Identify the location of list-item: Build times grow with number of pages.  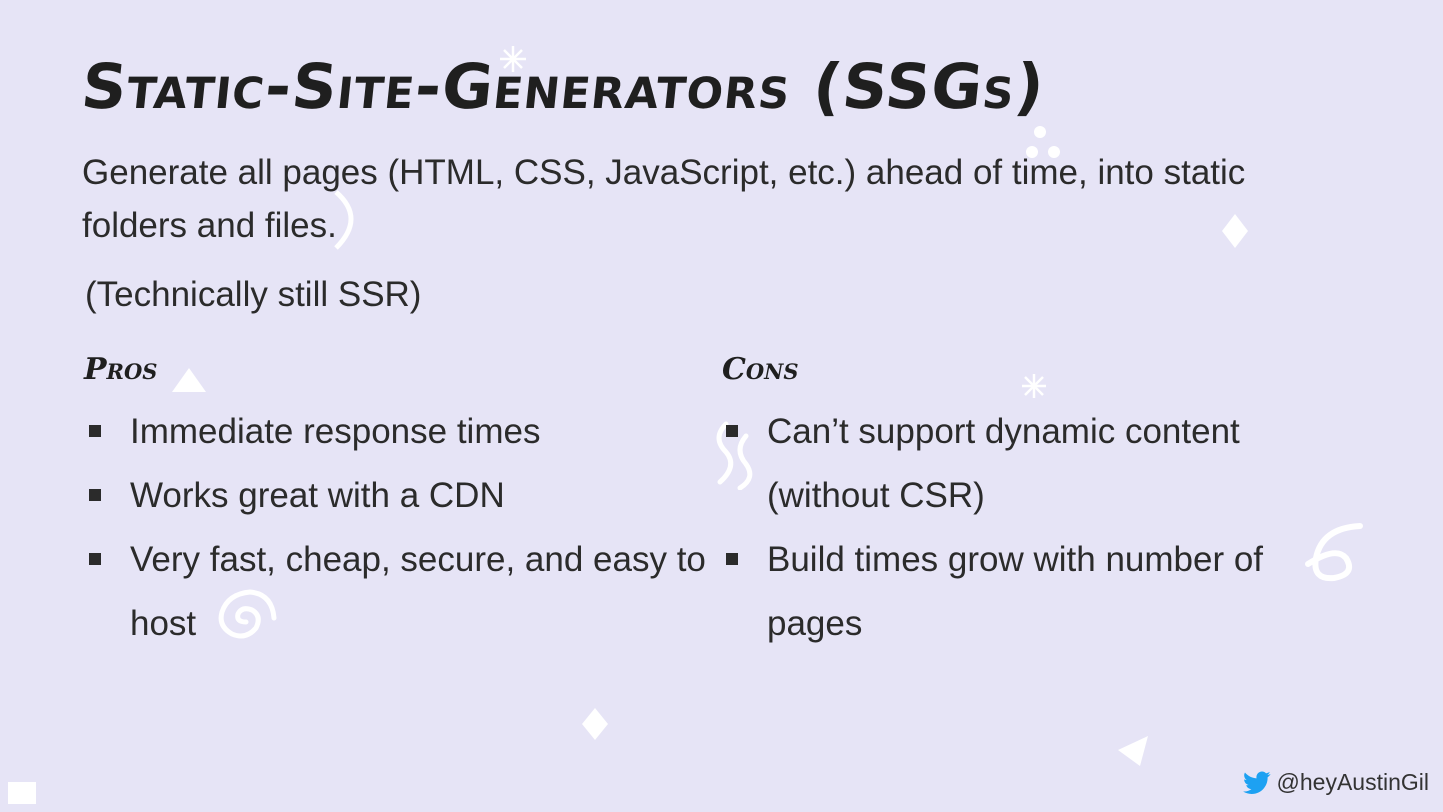
(1017, 592).